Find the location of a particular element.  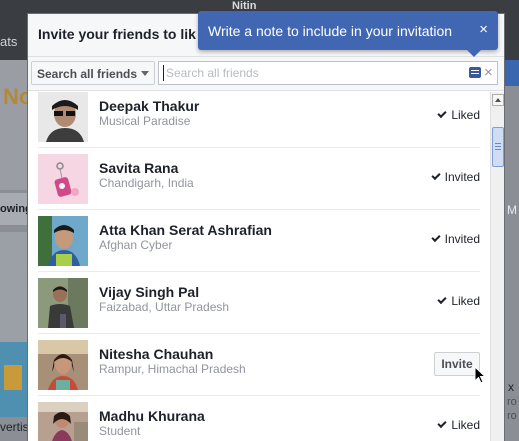

dialog-toolbar: Search all friends × is located at coordinates (266, 74).